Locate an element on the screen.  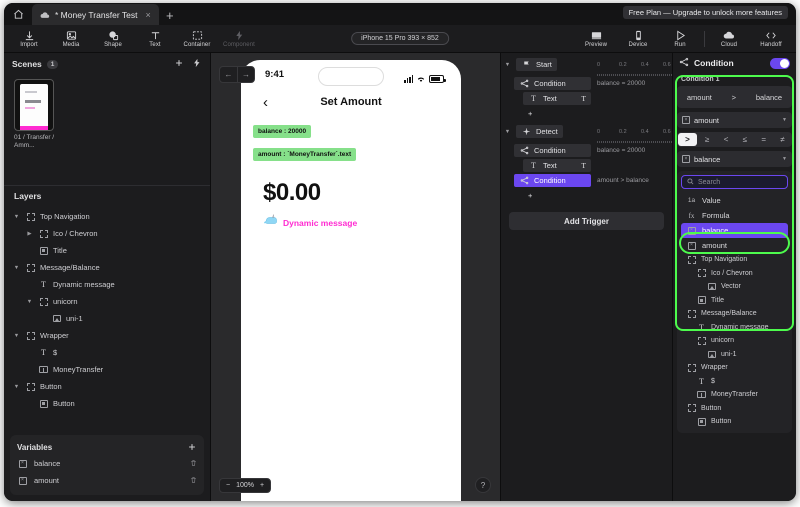
trigger-header-row: ▼ Detect 0 0.2 0.4 0.6 is located at coordinates (586, 131).